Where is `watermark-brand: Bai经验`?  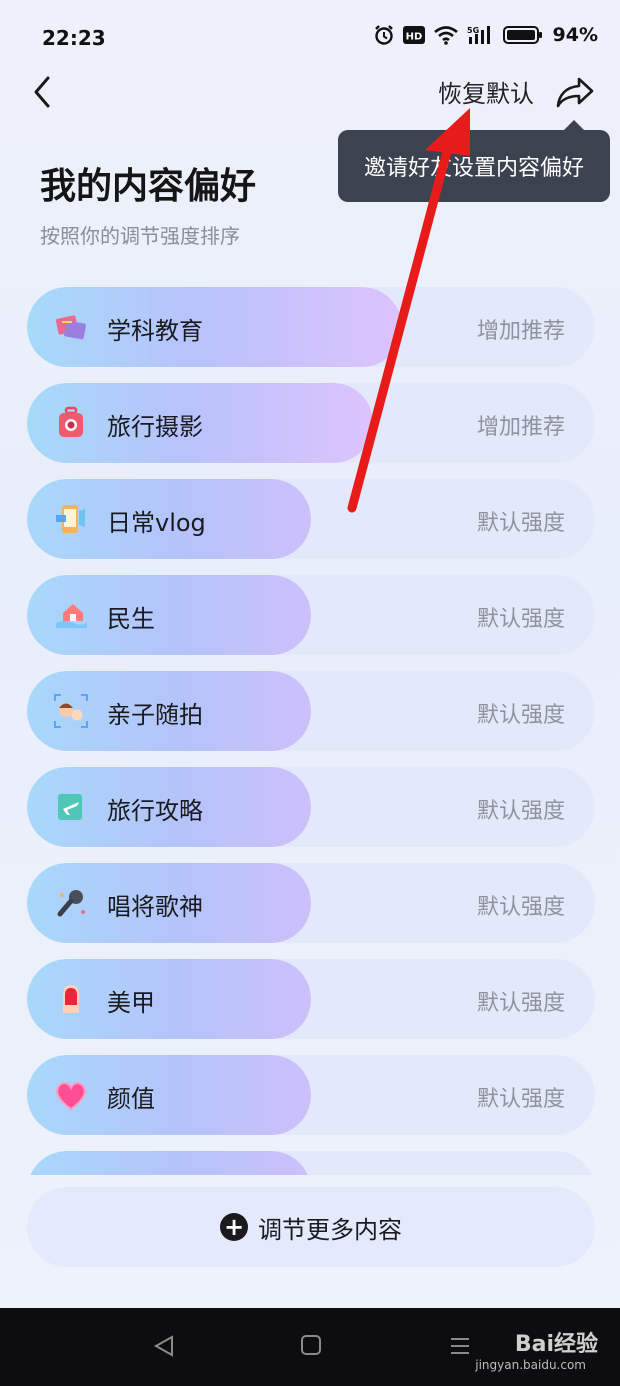
watermark-brand: Bai经验 is located at coordinates (556, 1344).